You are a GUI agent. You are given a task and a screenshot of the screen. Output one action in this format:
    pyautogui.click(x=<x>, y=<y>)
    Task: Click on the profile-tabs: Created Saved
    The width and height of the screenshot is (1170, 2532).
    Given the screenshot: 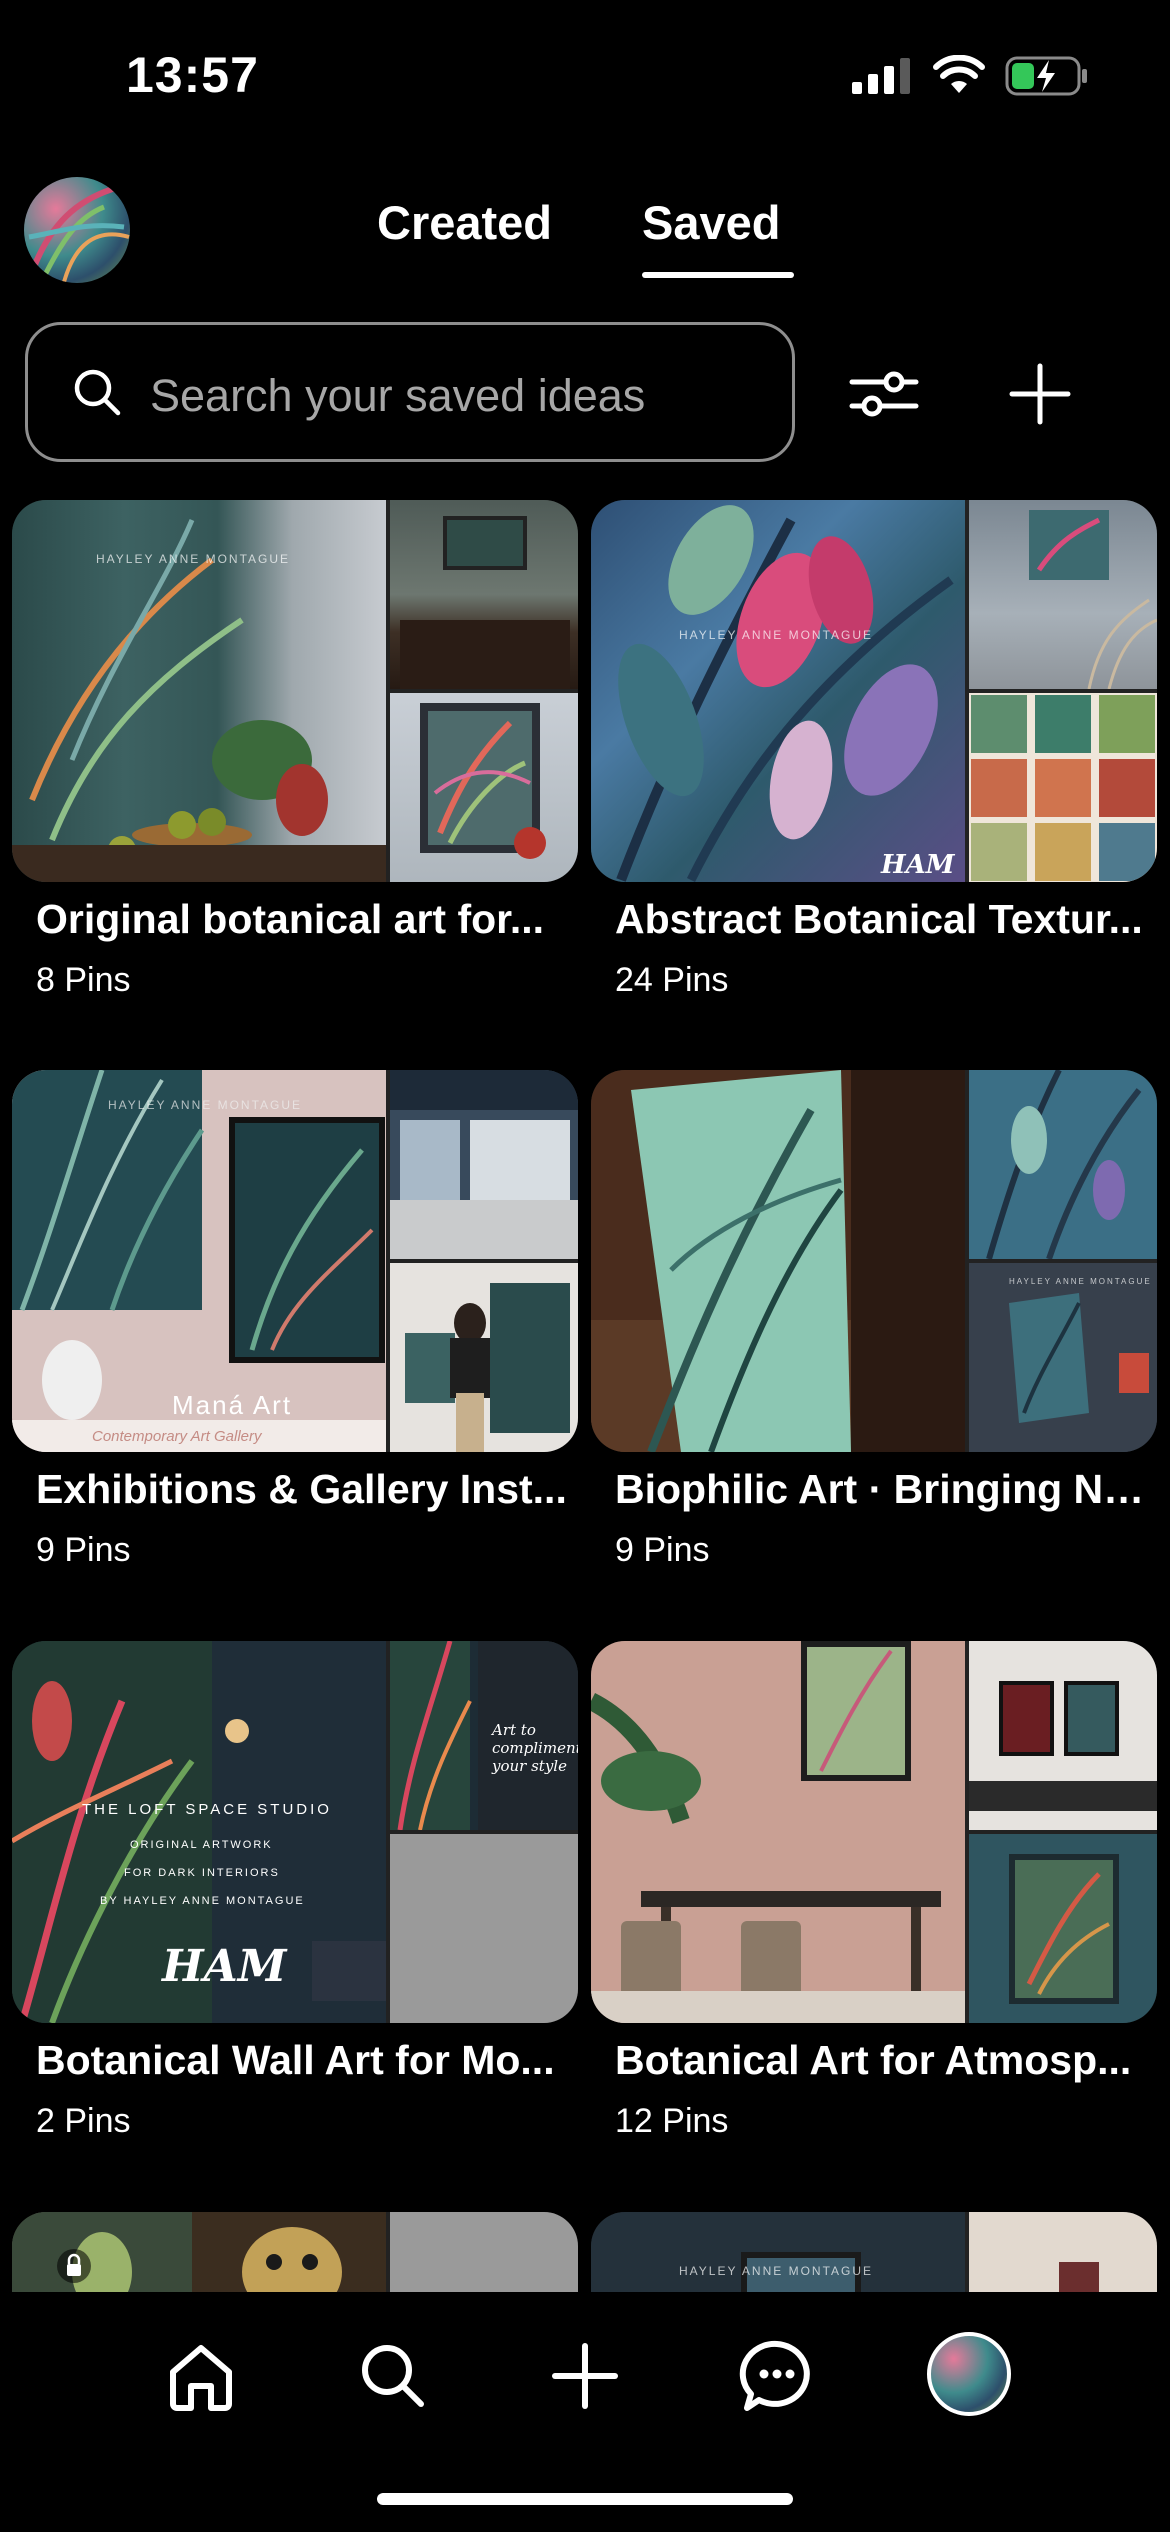 What is the action you would take?
    pyautogui.click(x=585, y=240)
    